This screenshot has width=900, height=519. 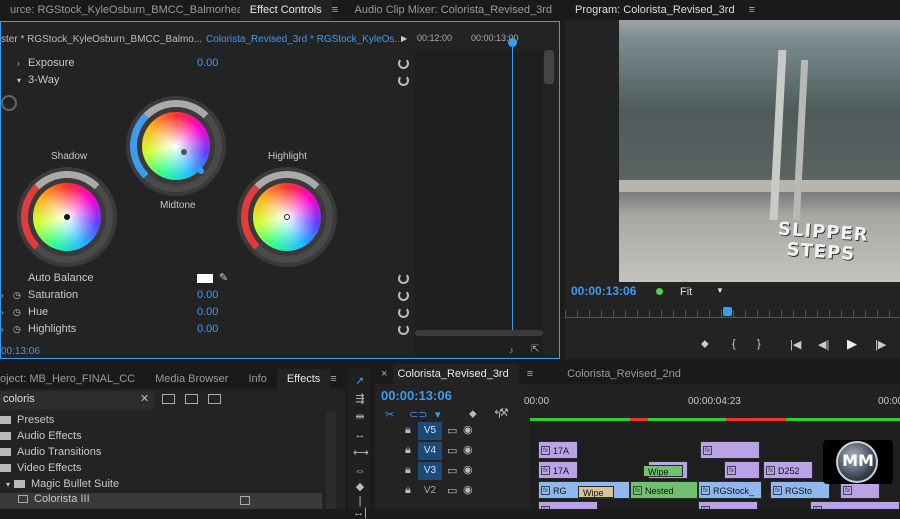 What do you see at coordinates (50, 452) in the screenshot?
I see `list-item: Audio Transitions` at bounding box center [50, 452].